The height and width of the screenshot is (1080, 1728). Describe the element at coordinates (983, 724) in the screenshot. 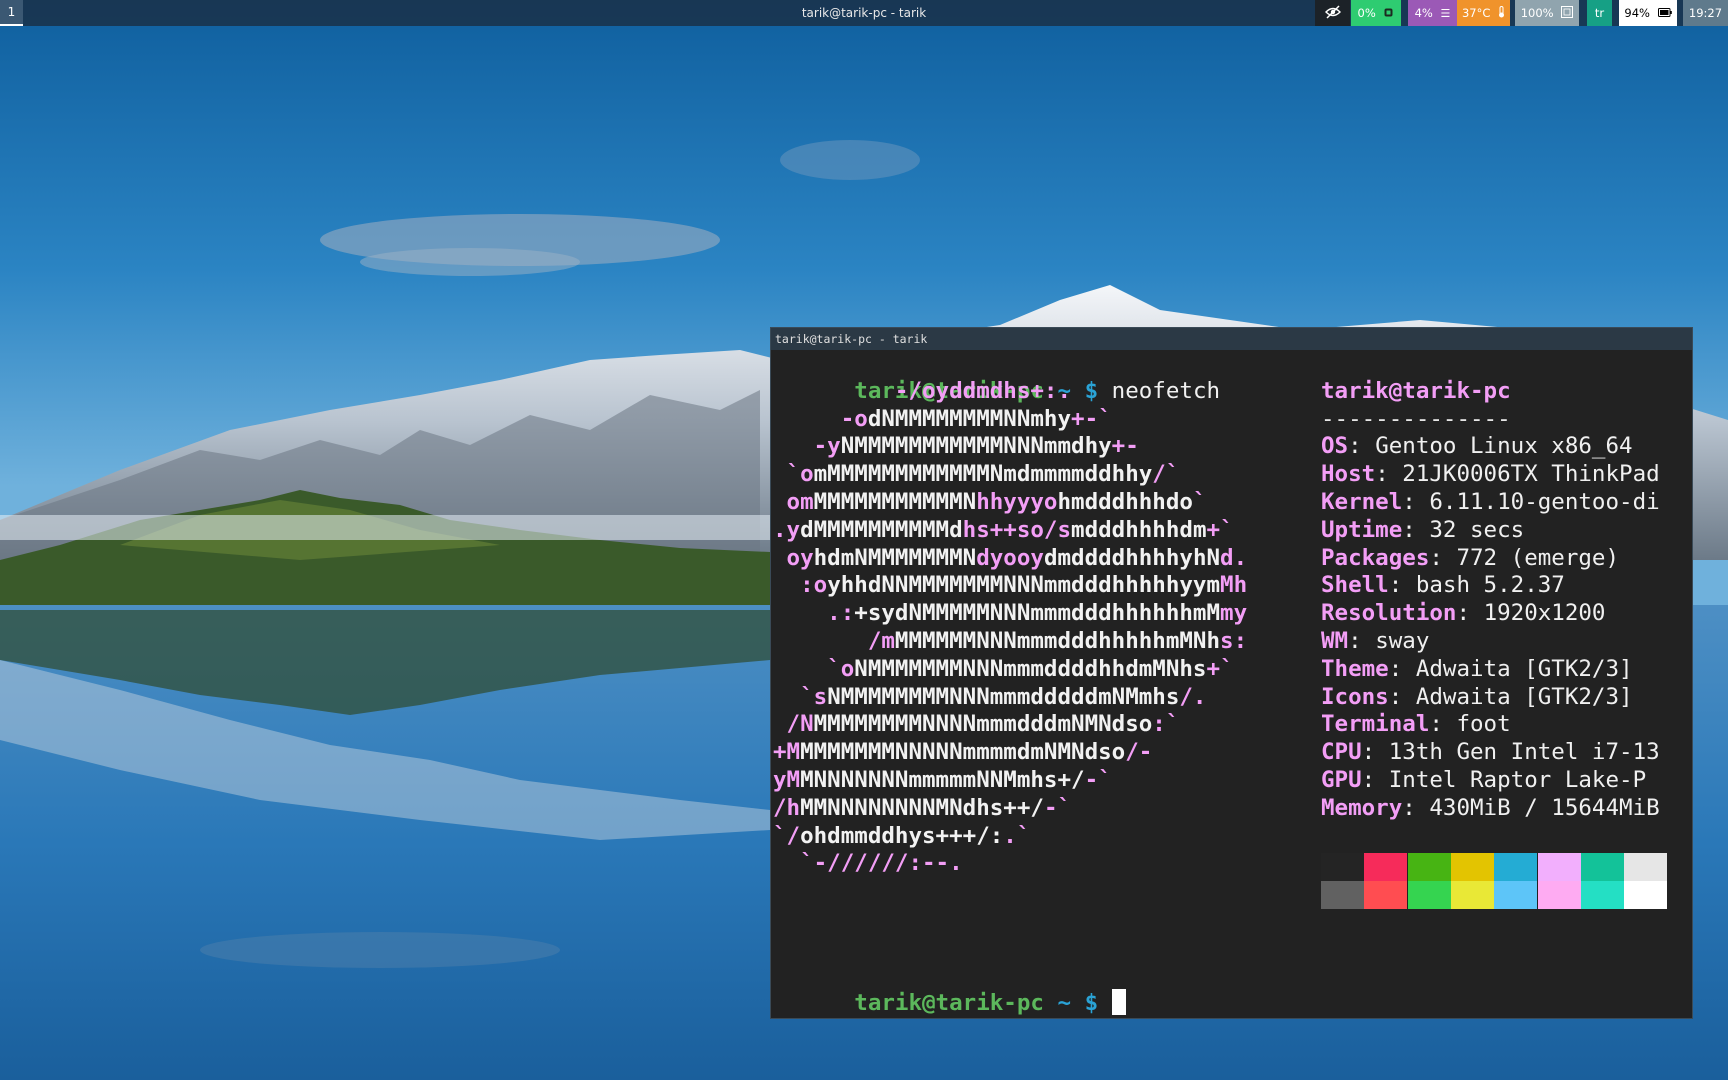

I see `logo-segment: MMMMMMMMNNNNmmmdddmNMNdso` at that location.